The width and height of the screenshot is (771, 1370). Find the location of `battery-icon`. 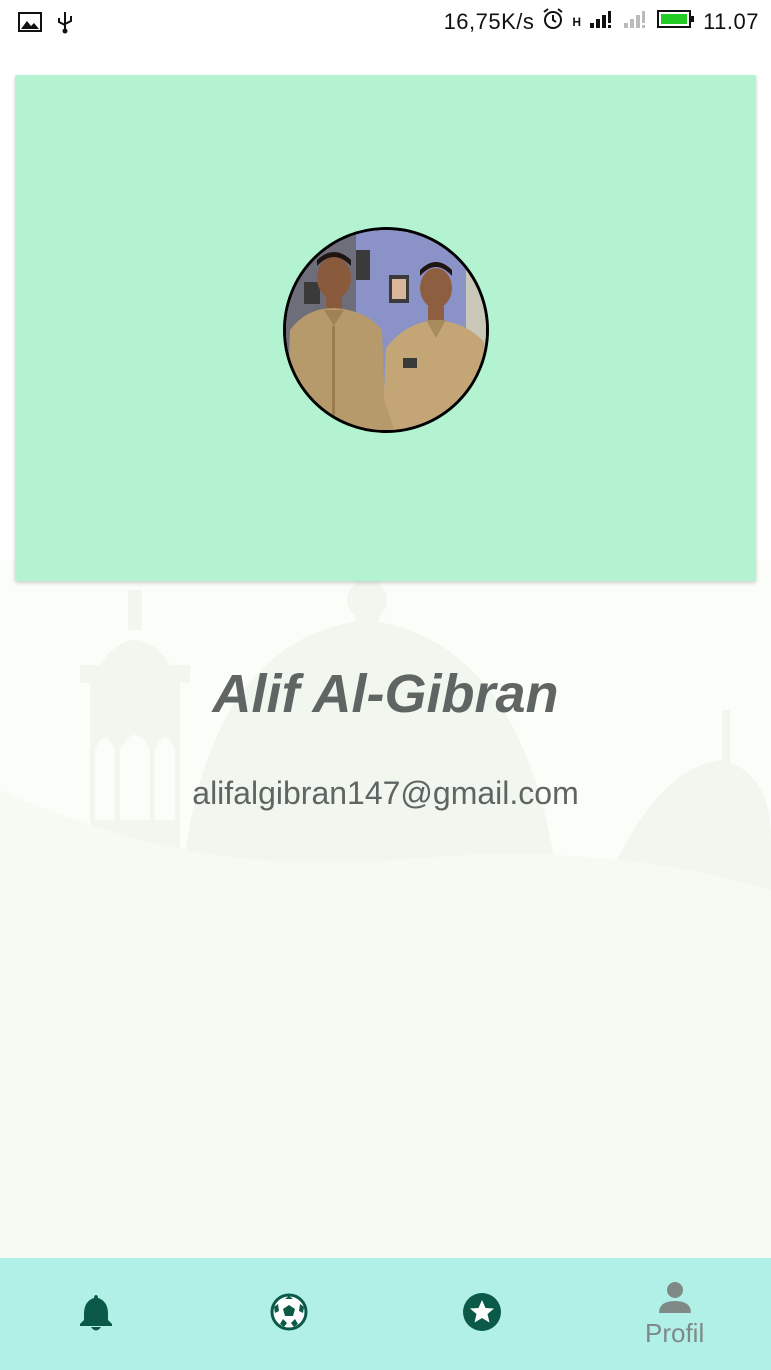

battery-icon is located at coordinates (676, 22).